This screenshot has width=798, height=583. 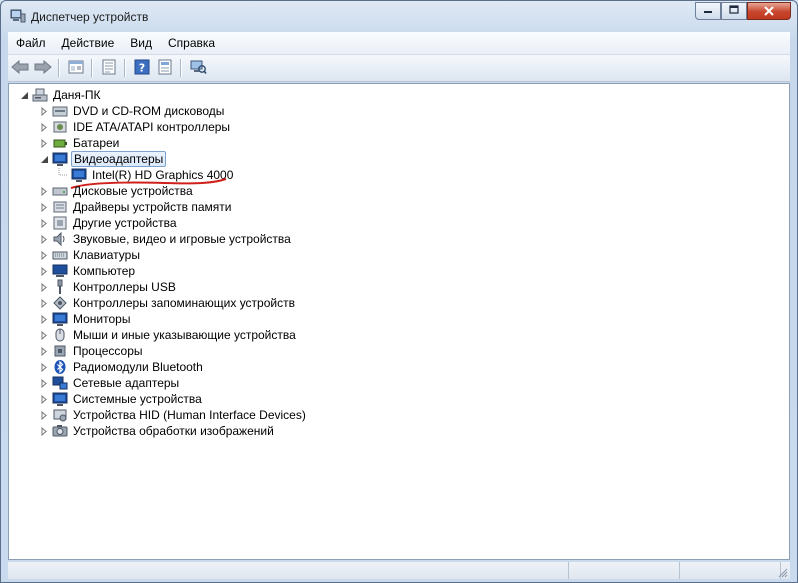 I want to click on category-label: Компьютер, so click(x=104, y=271).